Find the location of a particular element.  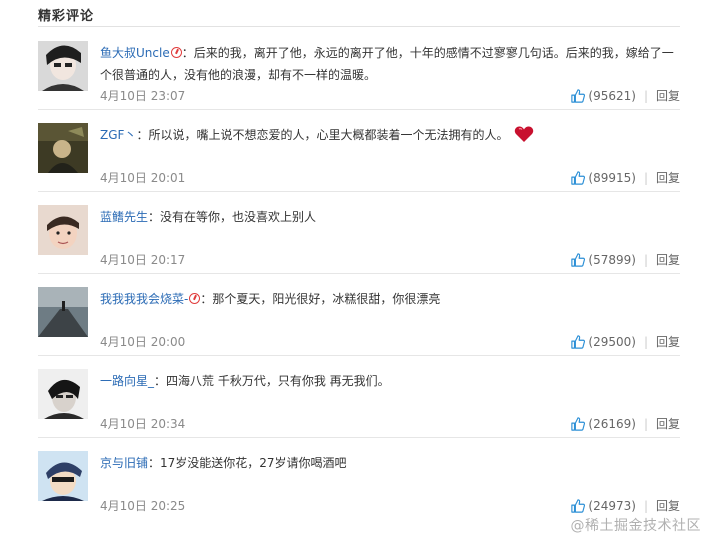

comment-time: 4月10日 20:25 is located at coordinates (143, 506).